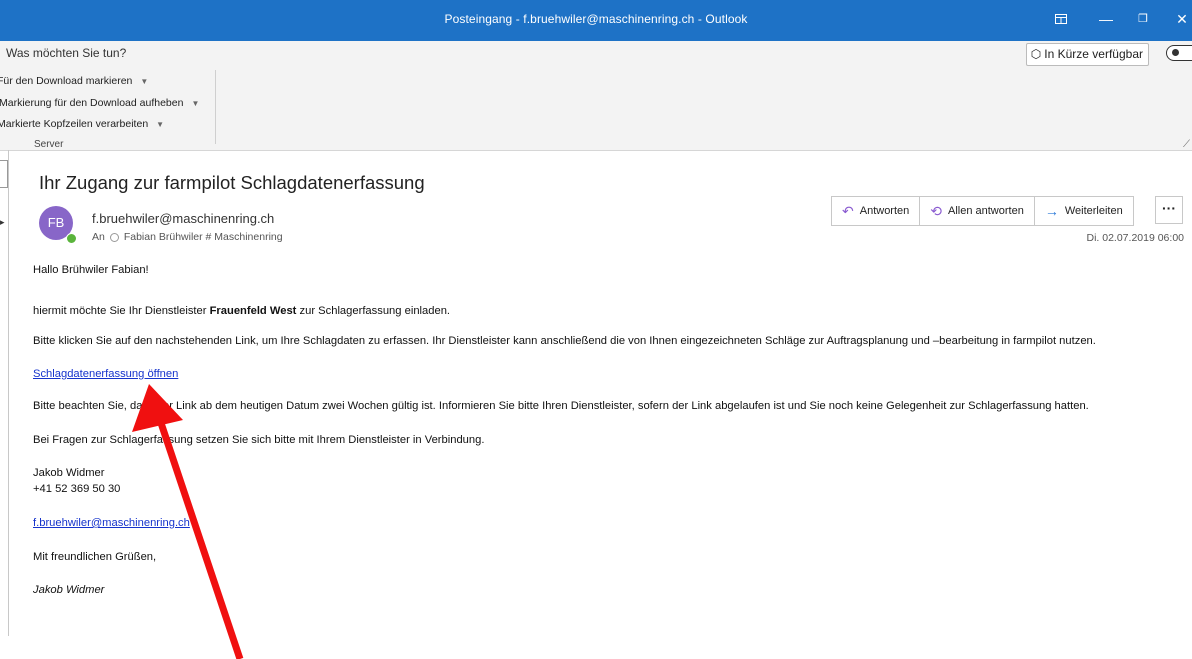  Describe the element at coordinates (1061, 19) in the screenshot. I see `ribbon-display-options-icon` at that location.